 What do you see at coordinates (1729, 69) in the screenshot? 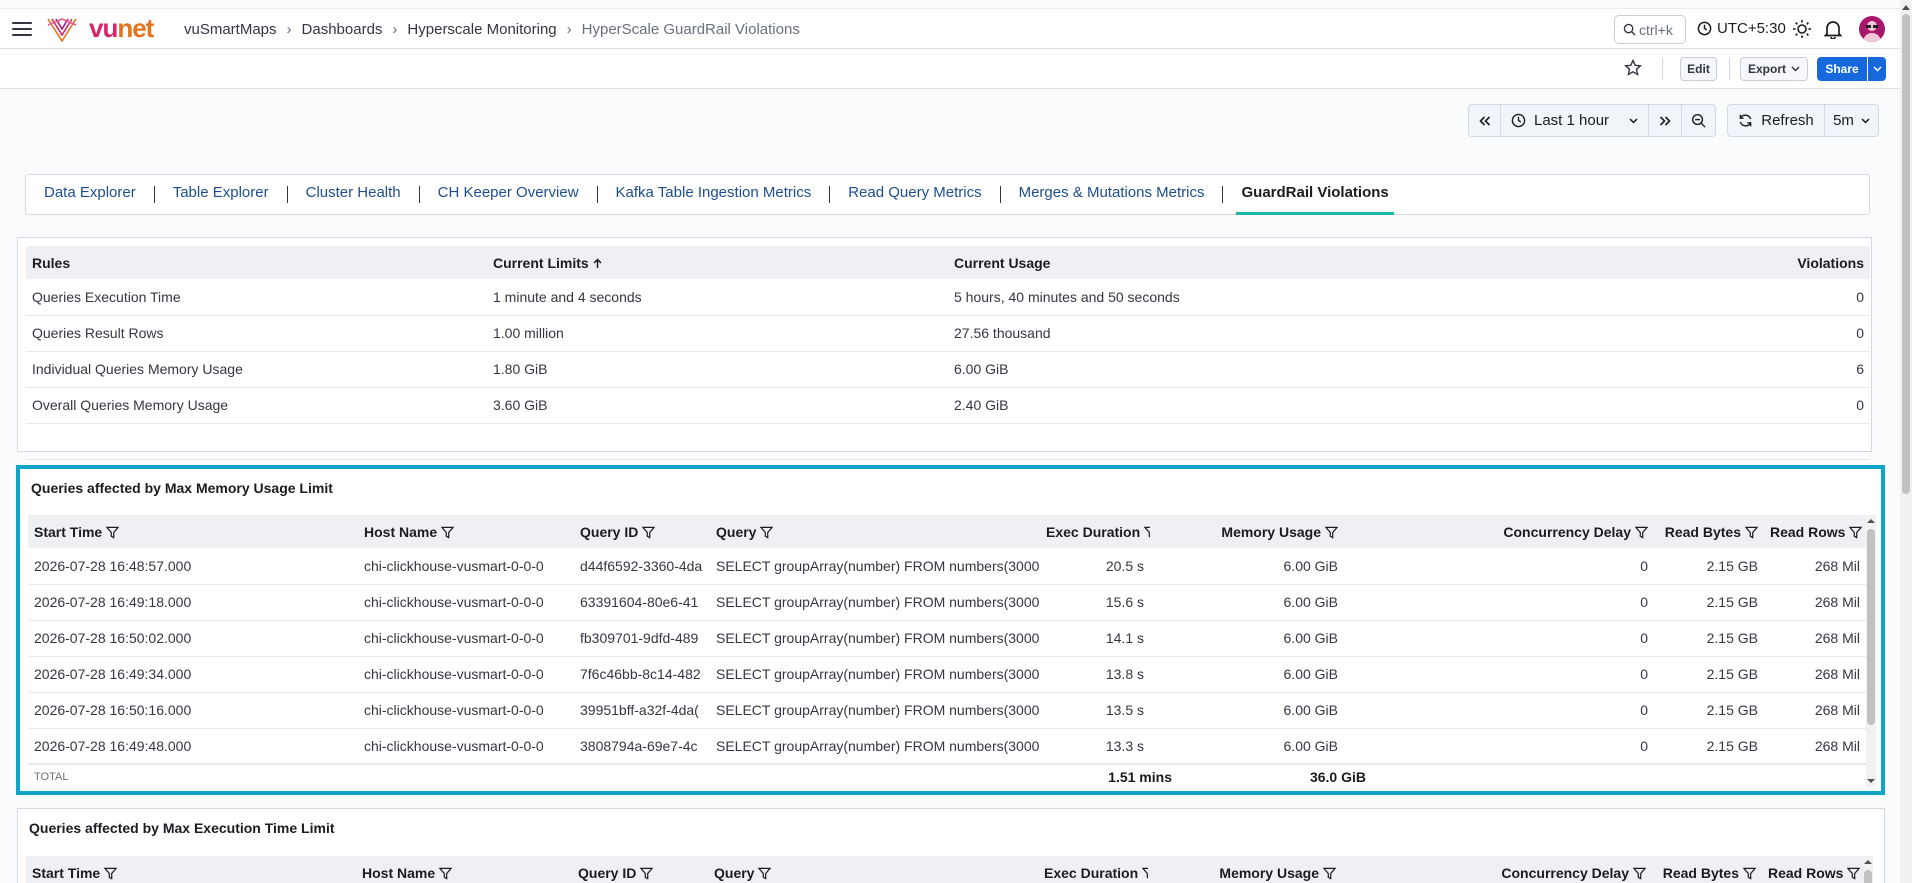
I see `divider` at bounding box center [1729, 69].